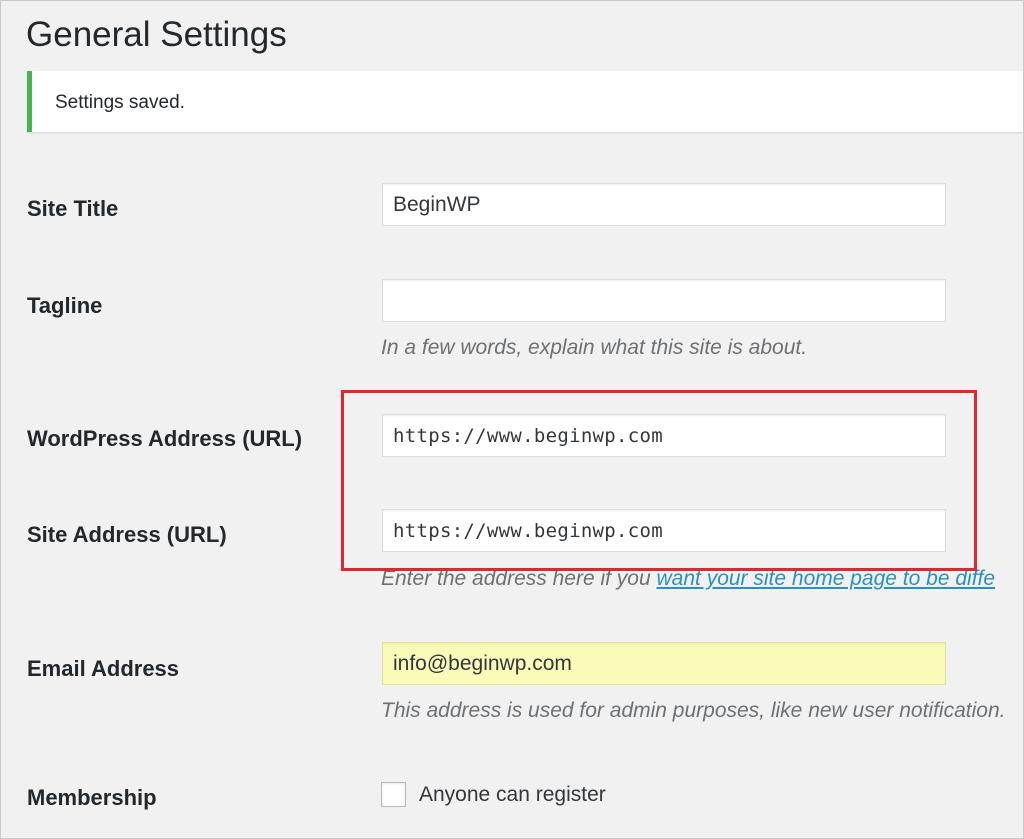 Image resolution: width=1024 pixels, height=839 pixels. I want to click on anyone-can-register-checkbox, so click(393, 794).